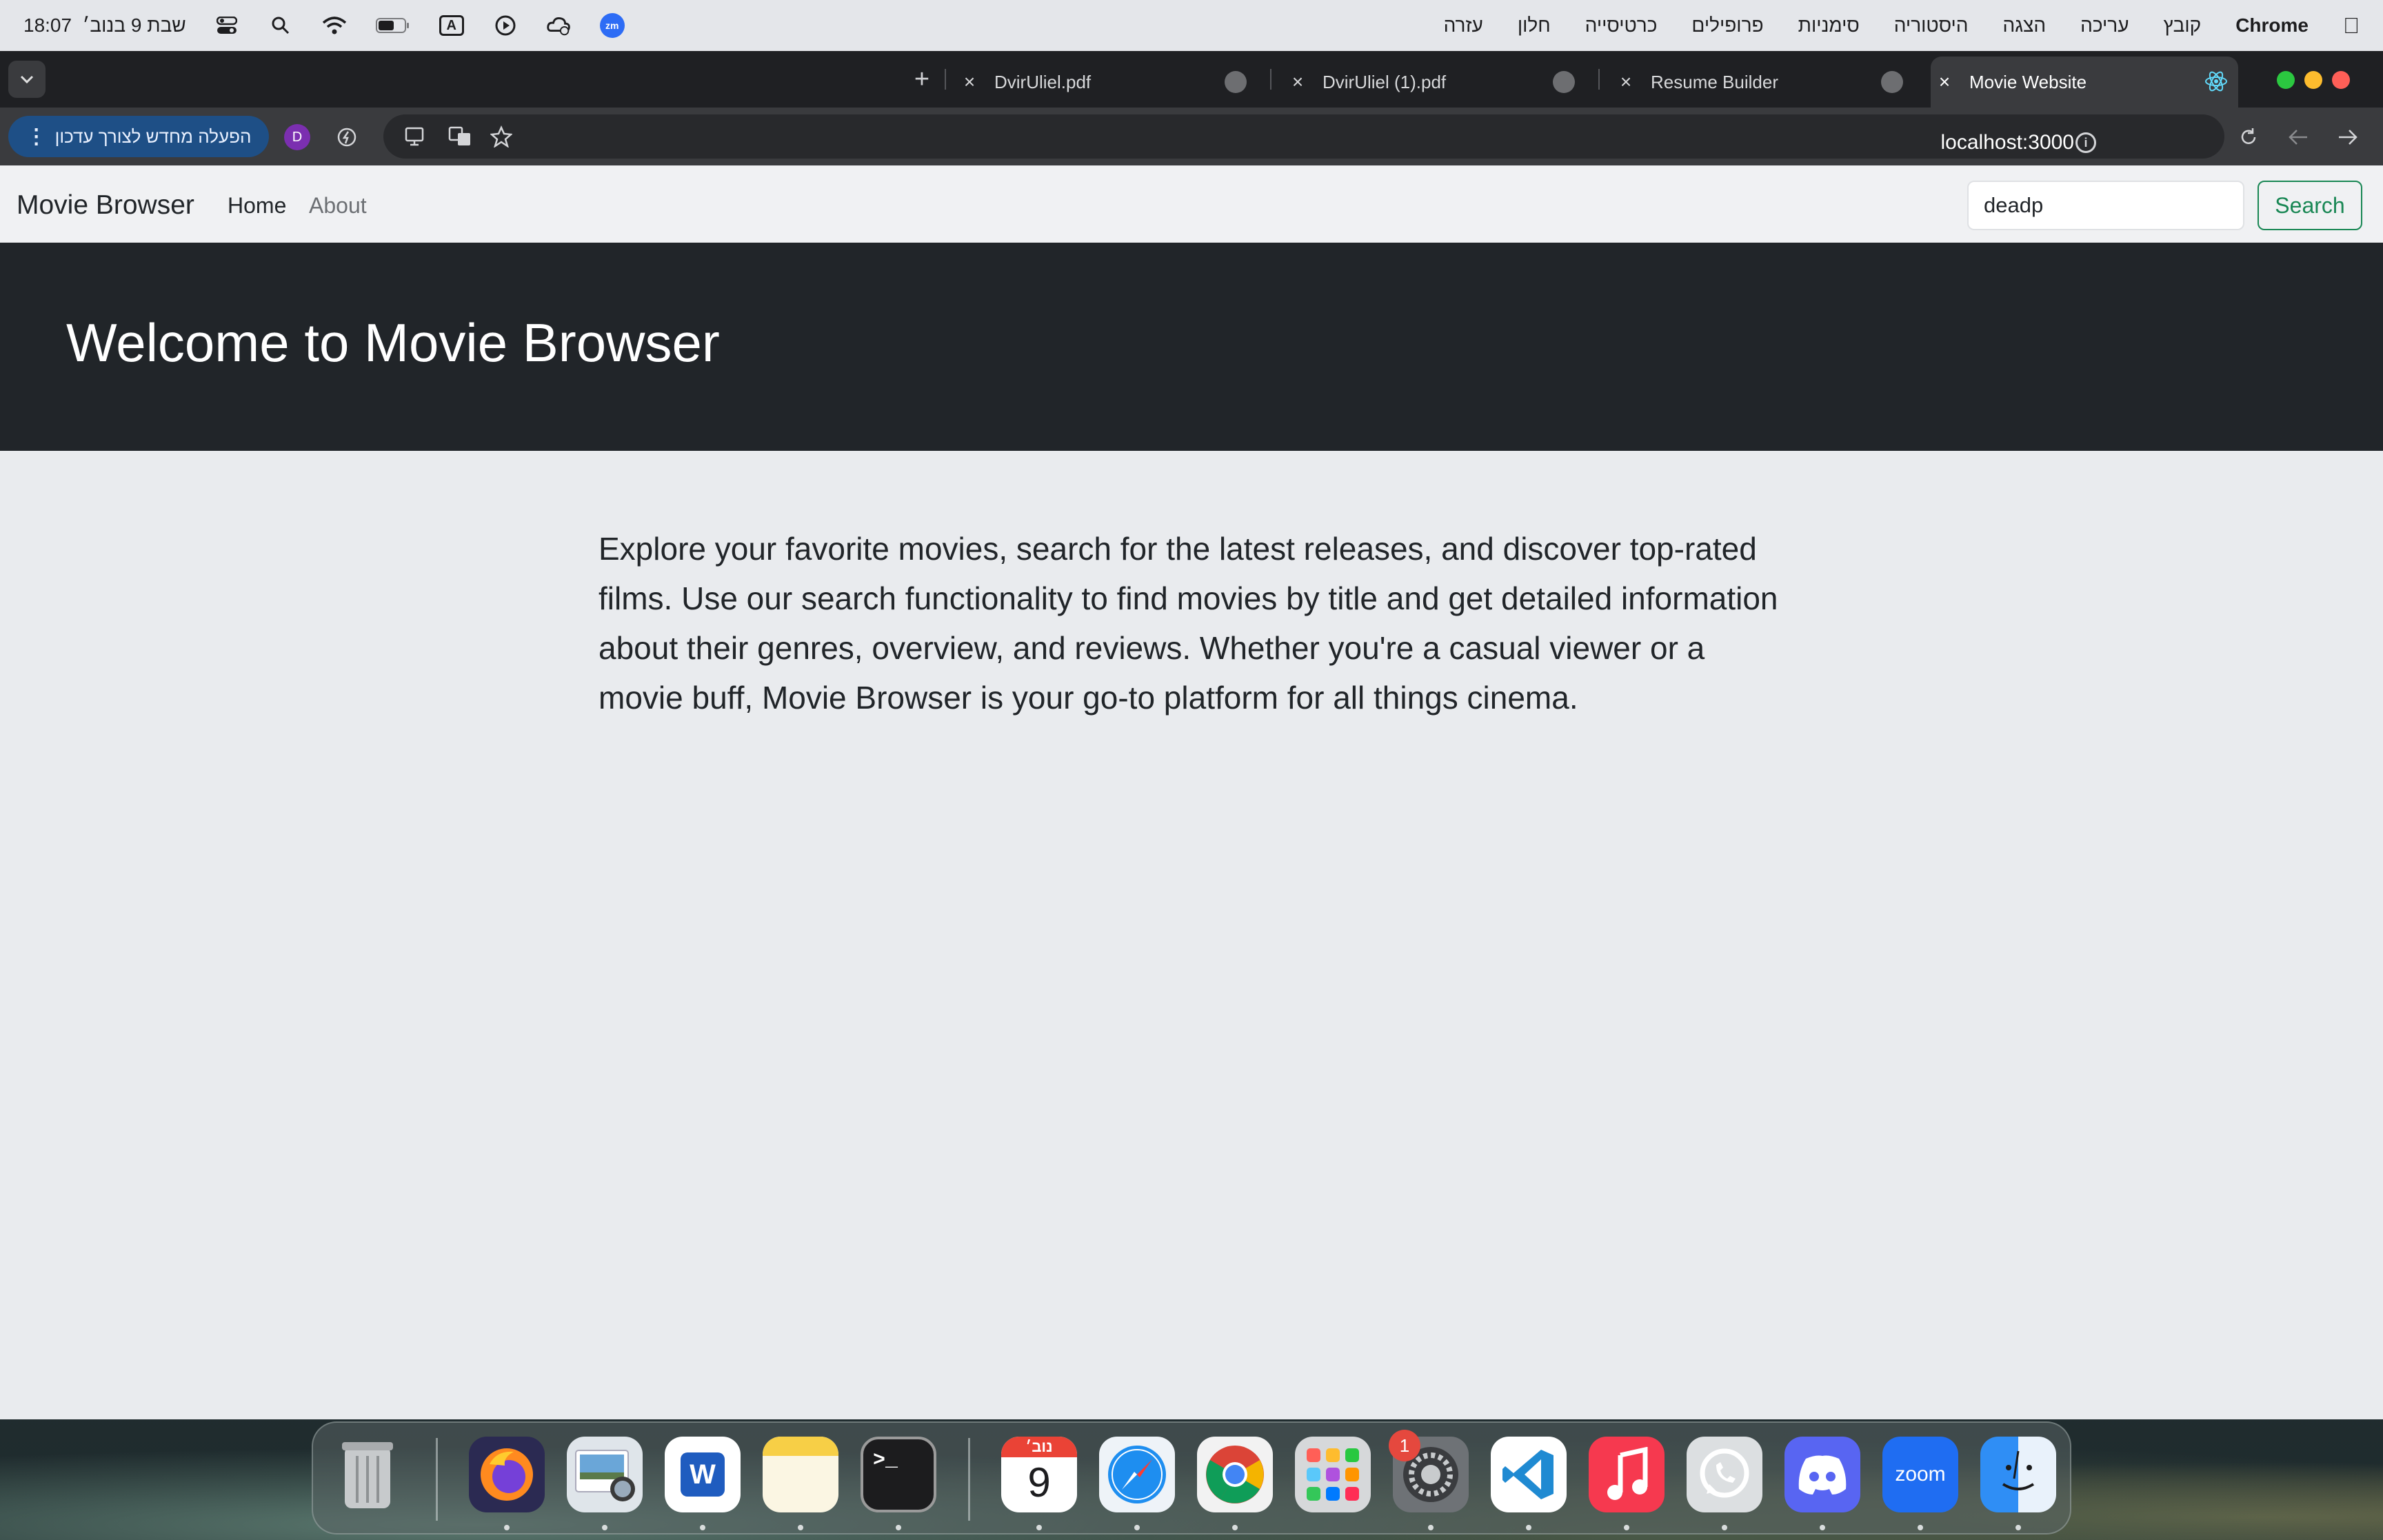 The image size is (2383, 1540). What do you see at coordinates (922, 80) in the screenshot?
I see `new-tab-button: +` at bounding box center [922, 80].